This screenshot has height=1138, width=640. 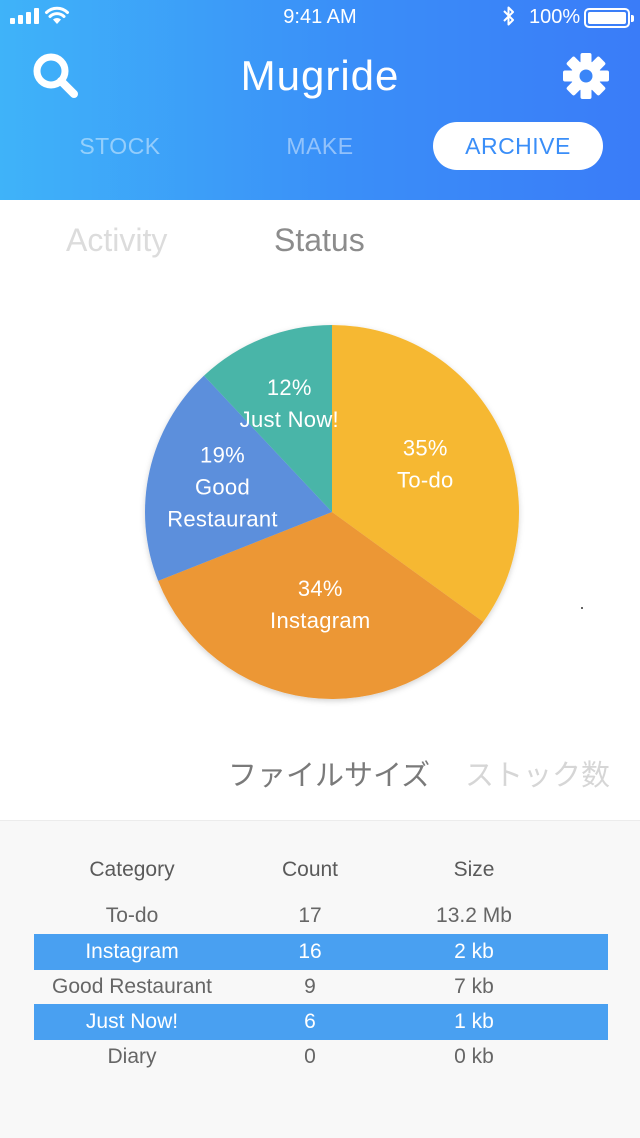 What do you see at coordinates (474, 951) in the screenshot?
I see `cell-size: 2 kb` at bounding box center [474, 951].